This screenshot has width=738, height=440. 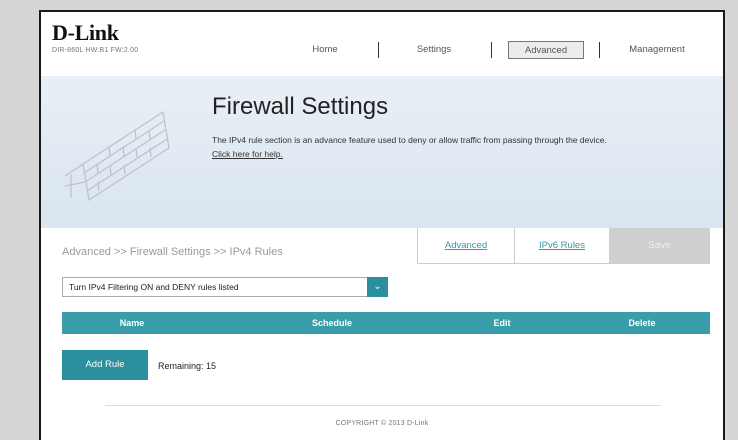 What do you see at coordinates (105, 365) in the screenshot?
I see `add-rule-button: Add Rule` at bounding box center [105, 365].